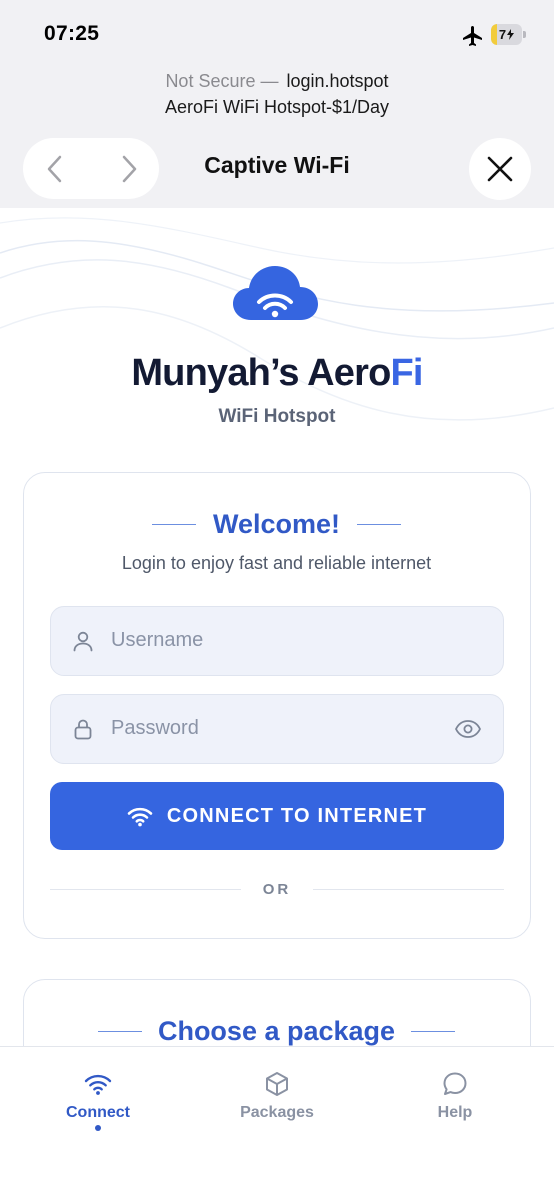  Describe the element at coordinates (511, 34) in the screenshot. I see `charging-bolt-icon` at that location.